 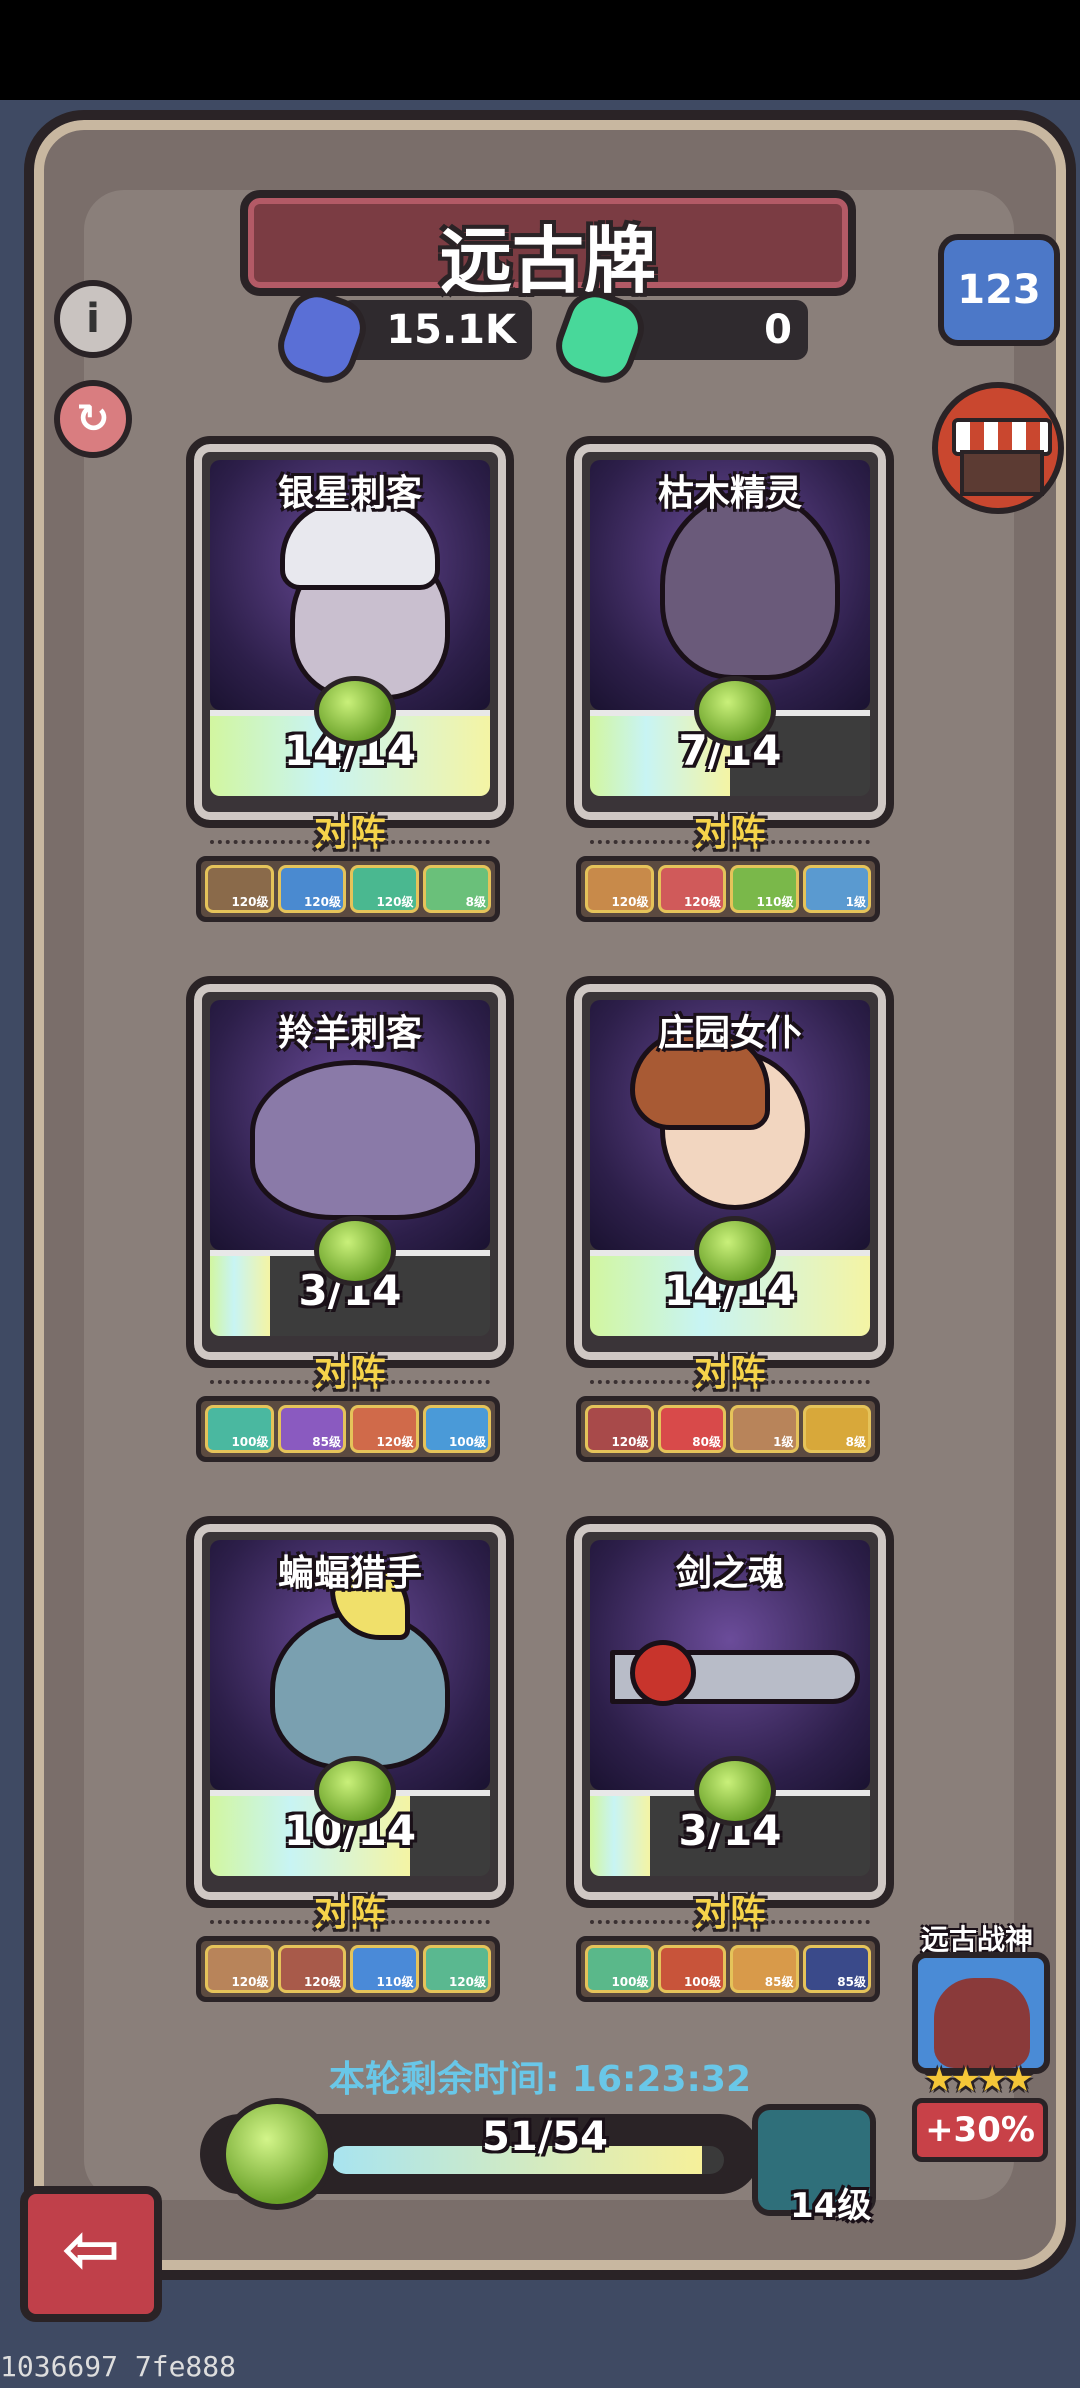 I want to click on card-name: 羚羊刺客, so click(x=349, y=1033).